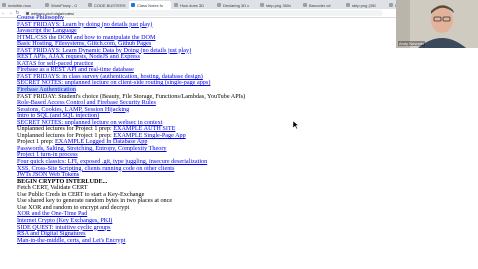  Describe the element at coordinates (3, 13) in the screenshot. I see `back-icon: ←` at that location.